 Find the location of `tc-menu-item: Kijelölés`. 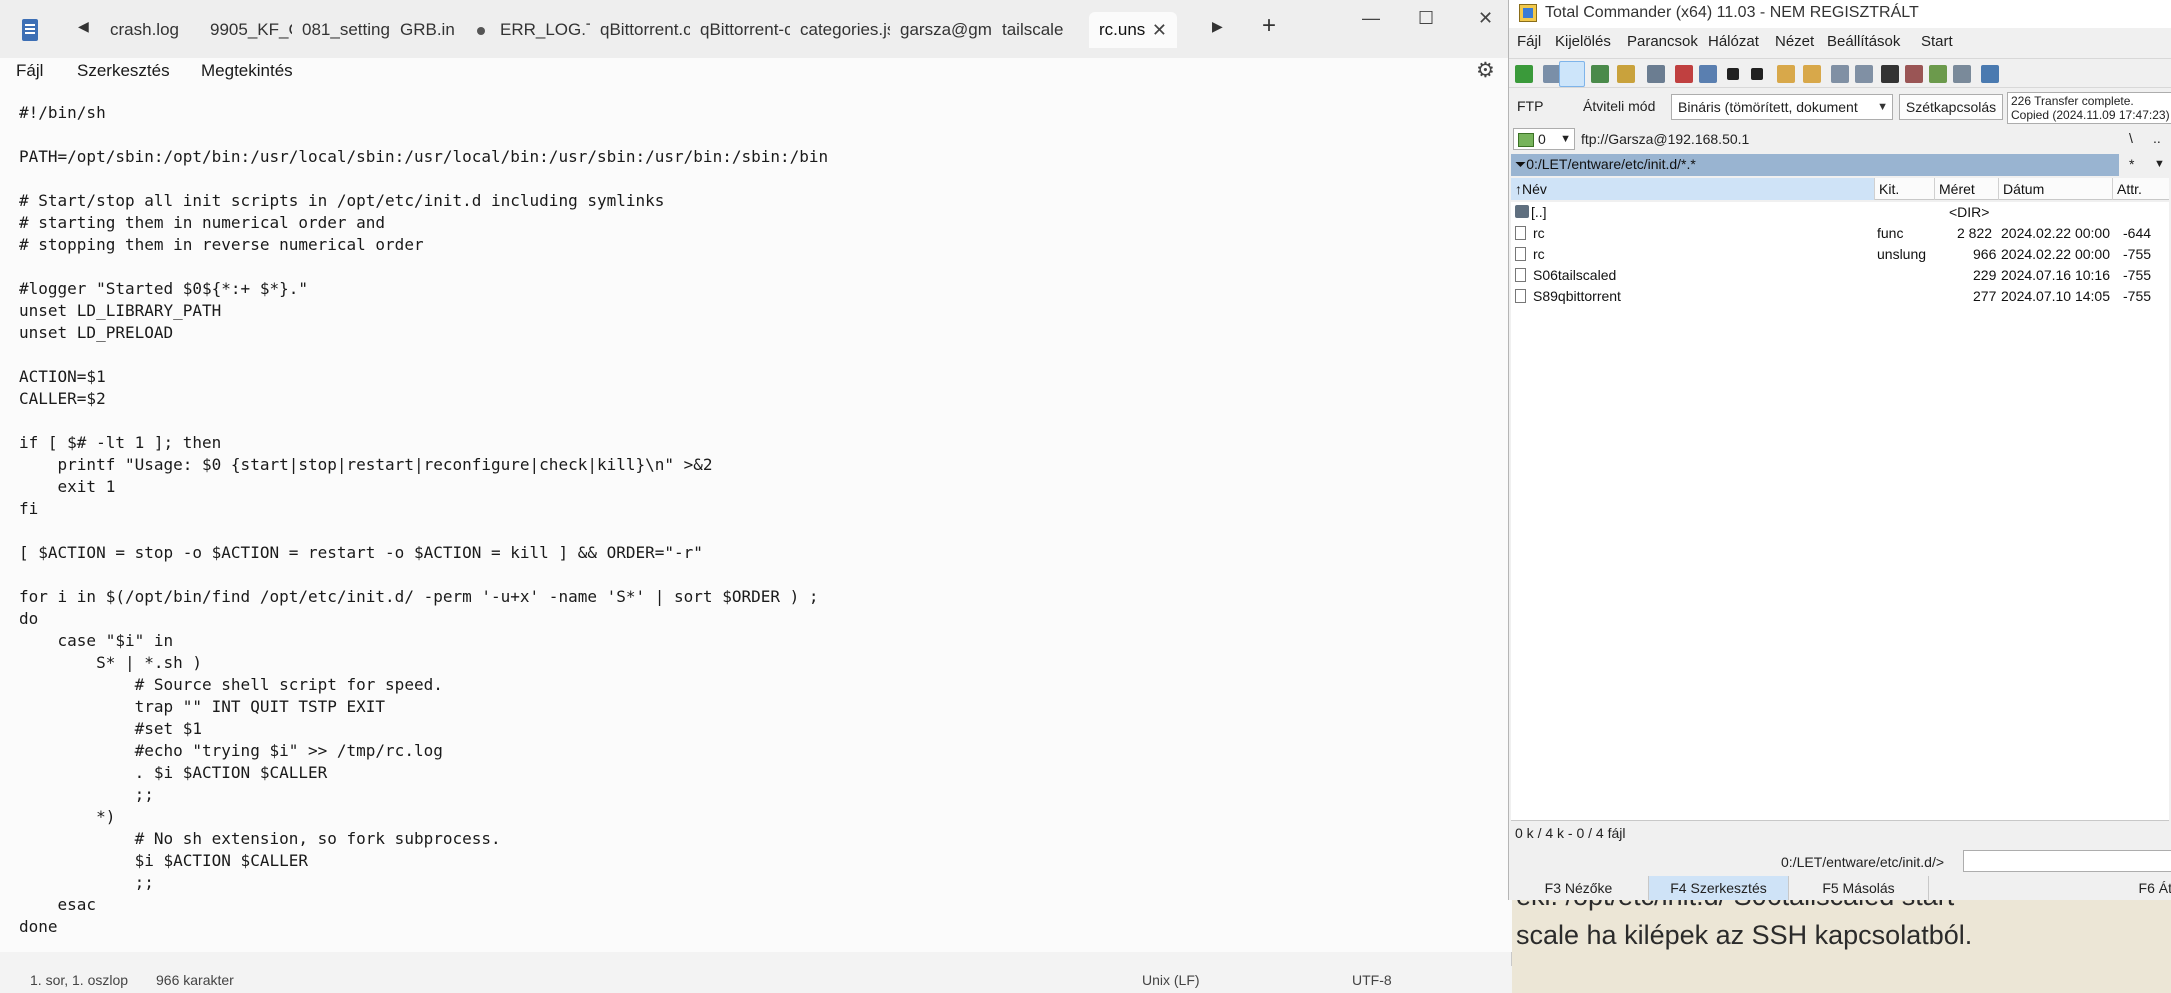

tc-menu-item: Kijelölés is located at coordinates (1583, 41).